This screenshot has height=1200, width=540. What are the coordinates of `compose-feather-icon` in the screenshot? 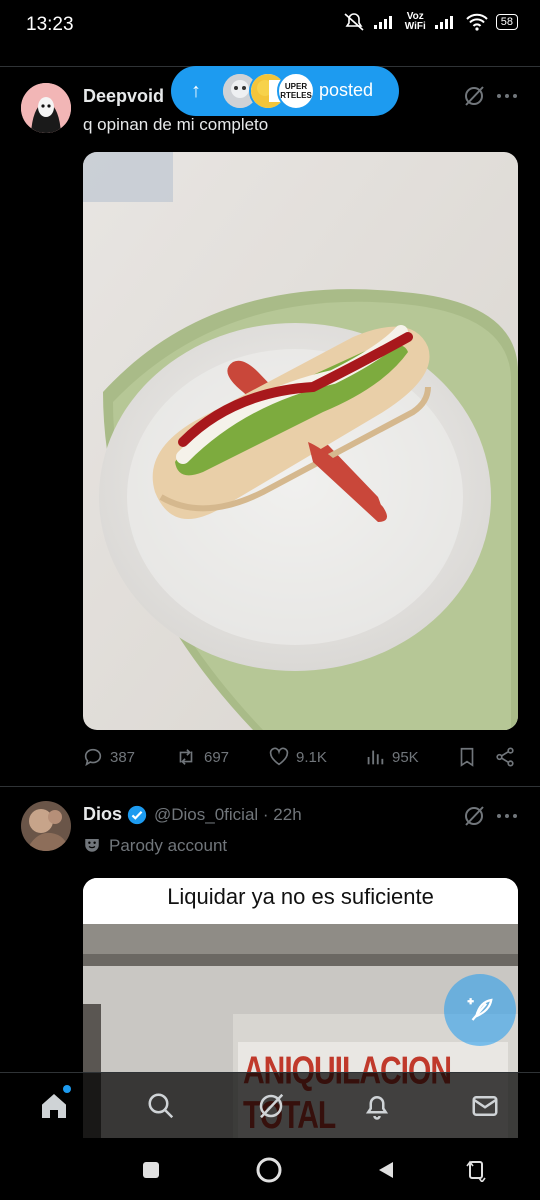 It's located at (480, 1009).